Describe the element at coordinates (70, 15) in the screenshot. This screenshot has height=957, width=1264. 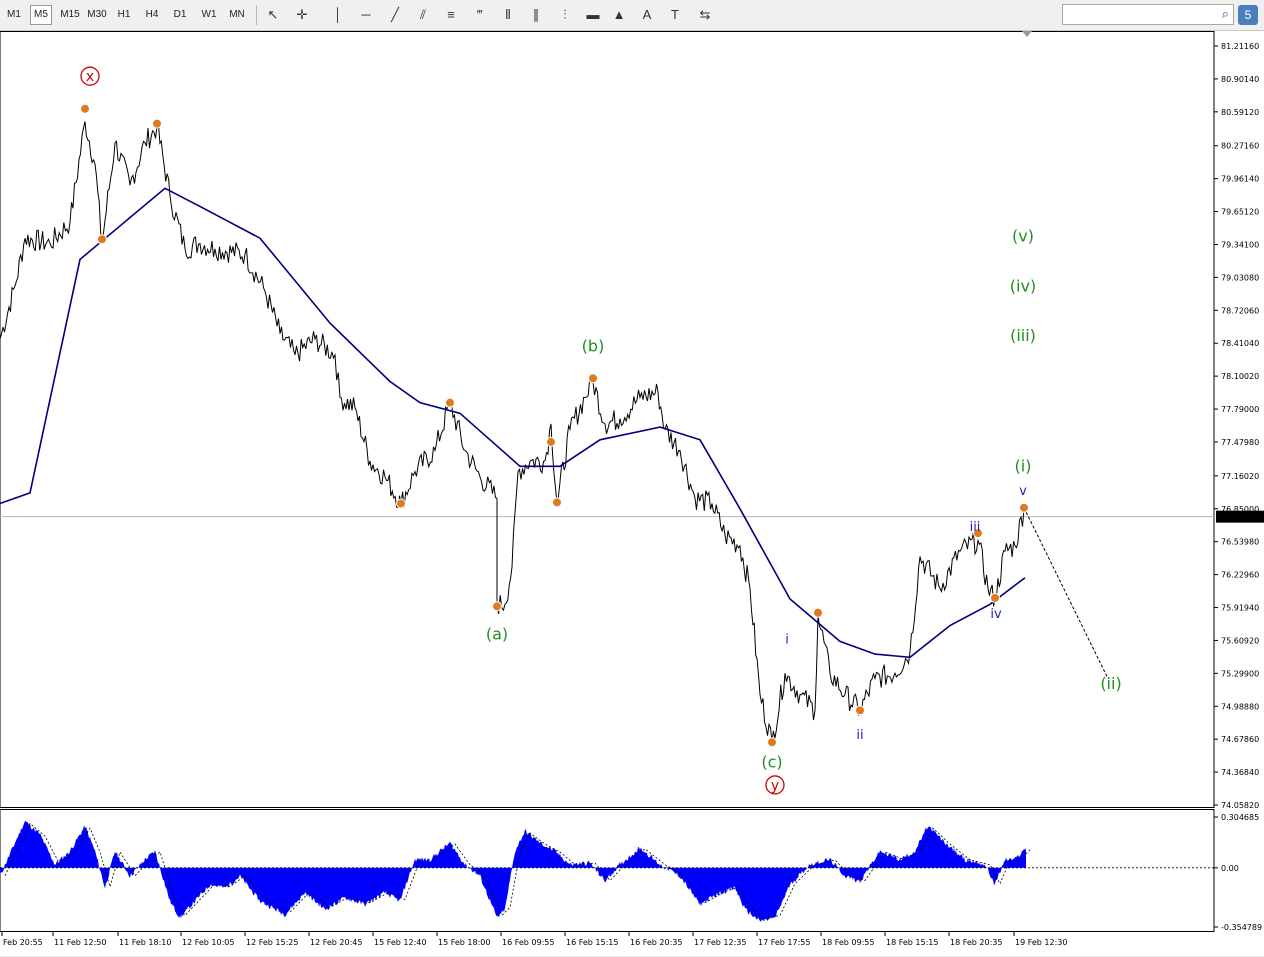
I see `timeframe-m15-button: M15` at that location.